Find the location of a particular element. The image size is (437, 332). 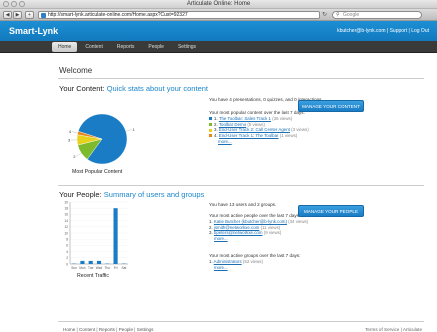

nav-reports: Reports is located at coordinates (126, 47).